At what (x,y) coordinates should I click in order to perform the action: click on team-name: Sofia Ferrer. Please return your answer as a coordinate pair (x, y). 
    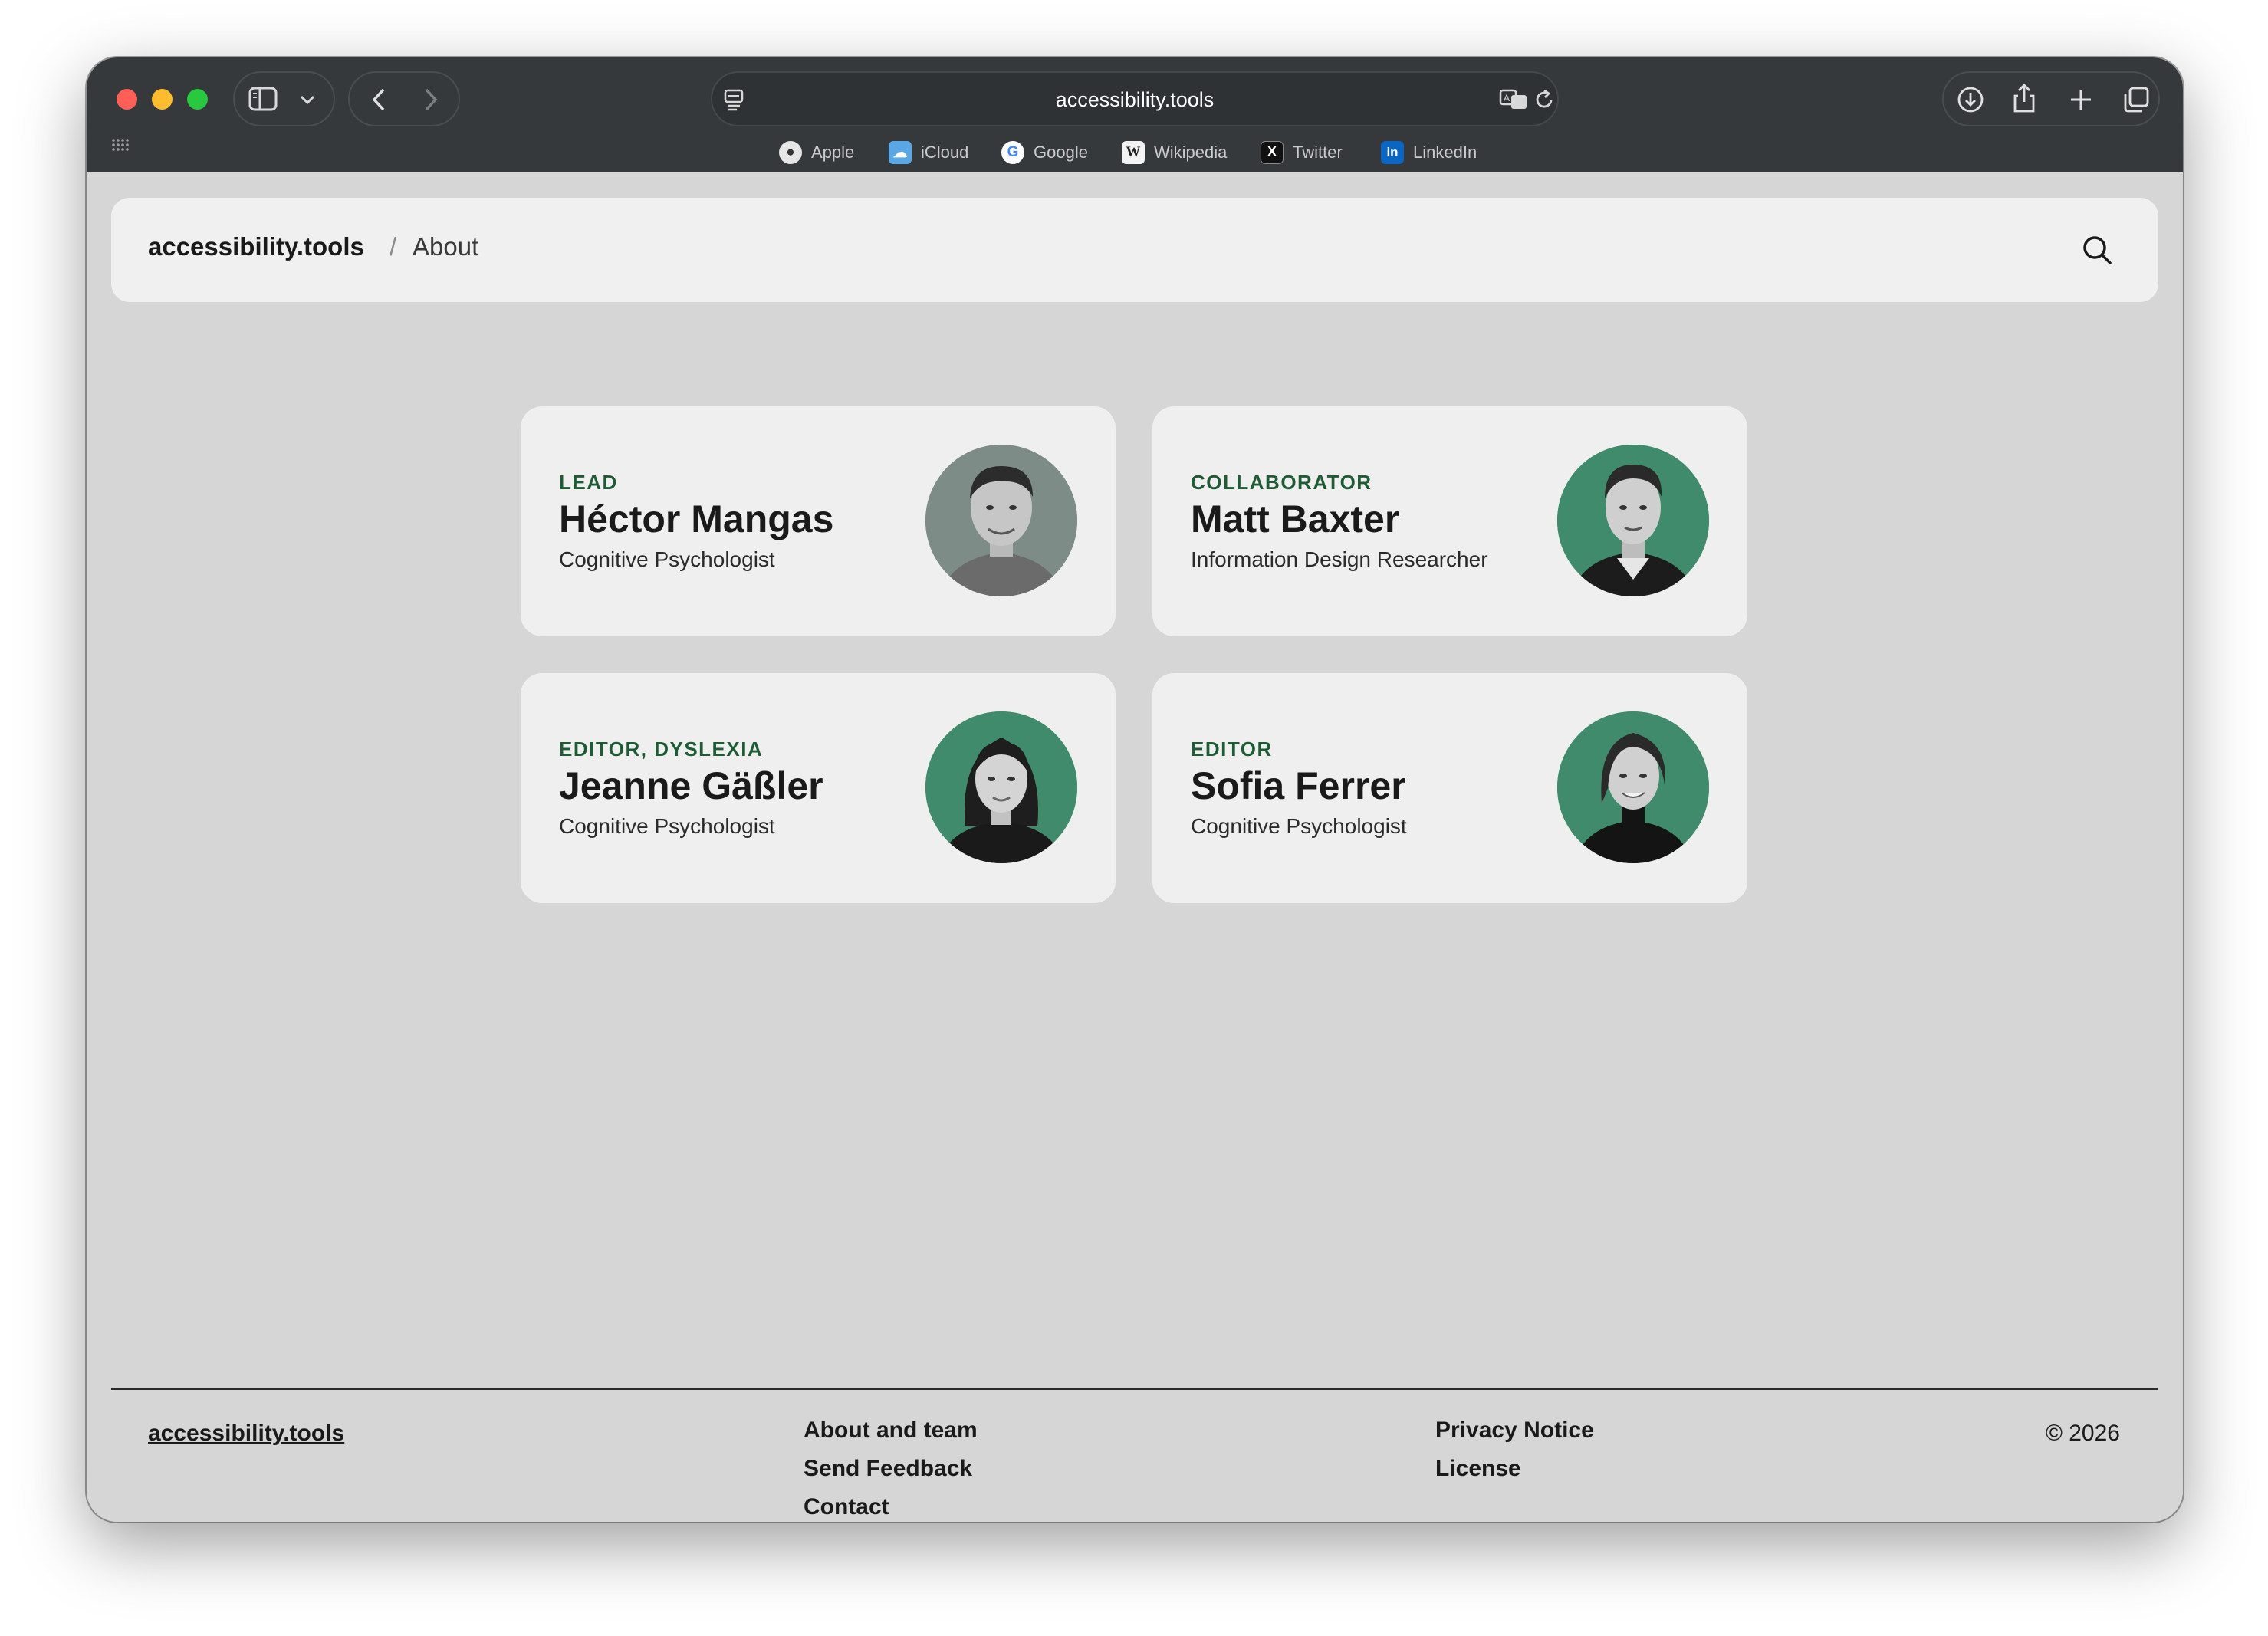
    Looking at the image, I should click on (1298, 786).